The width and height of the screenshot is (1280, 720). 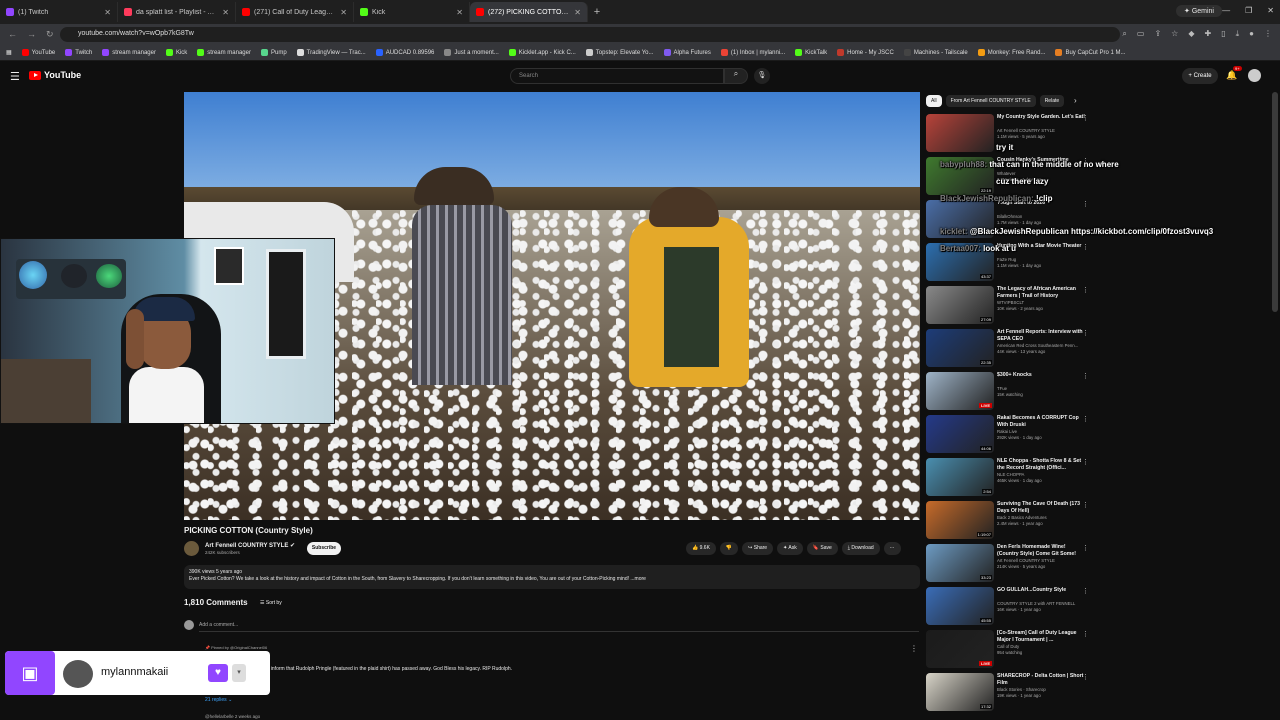 I want to click on close-window-icon: ✕, so click(x=1270, y=10).